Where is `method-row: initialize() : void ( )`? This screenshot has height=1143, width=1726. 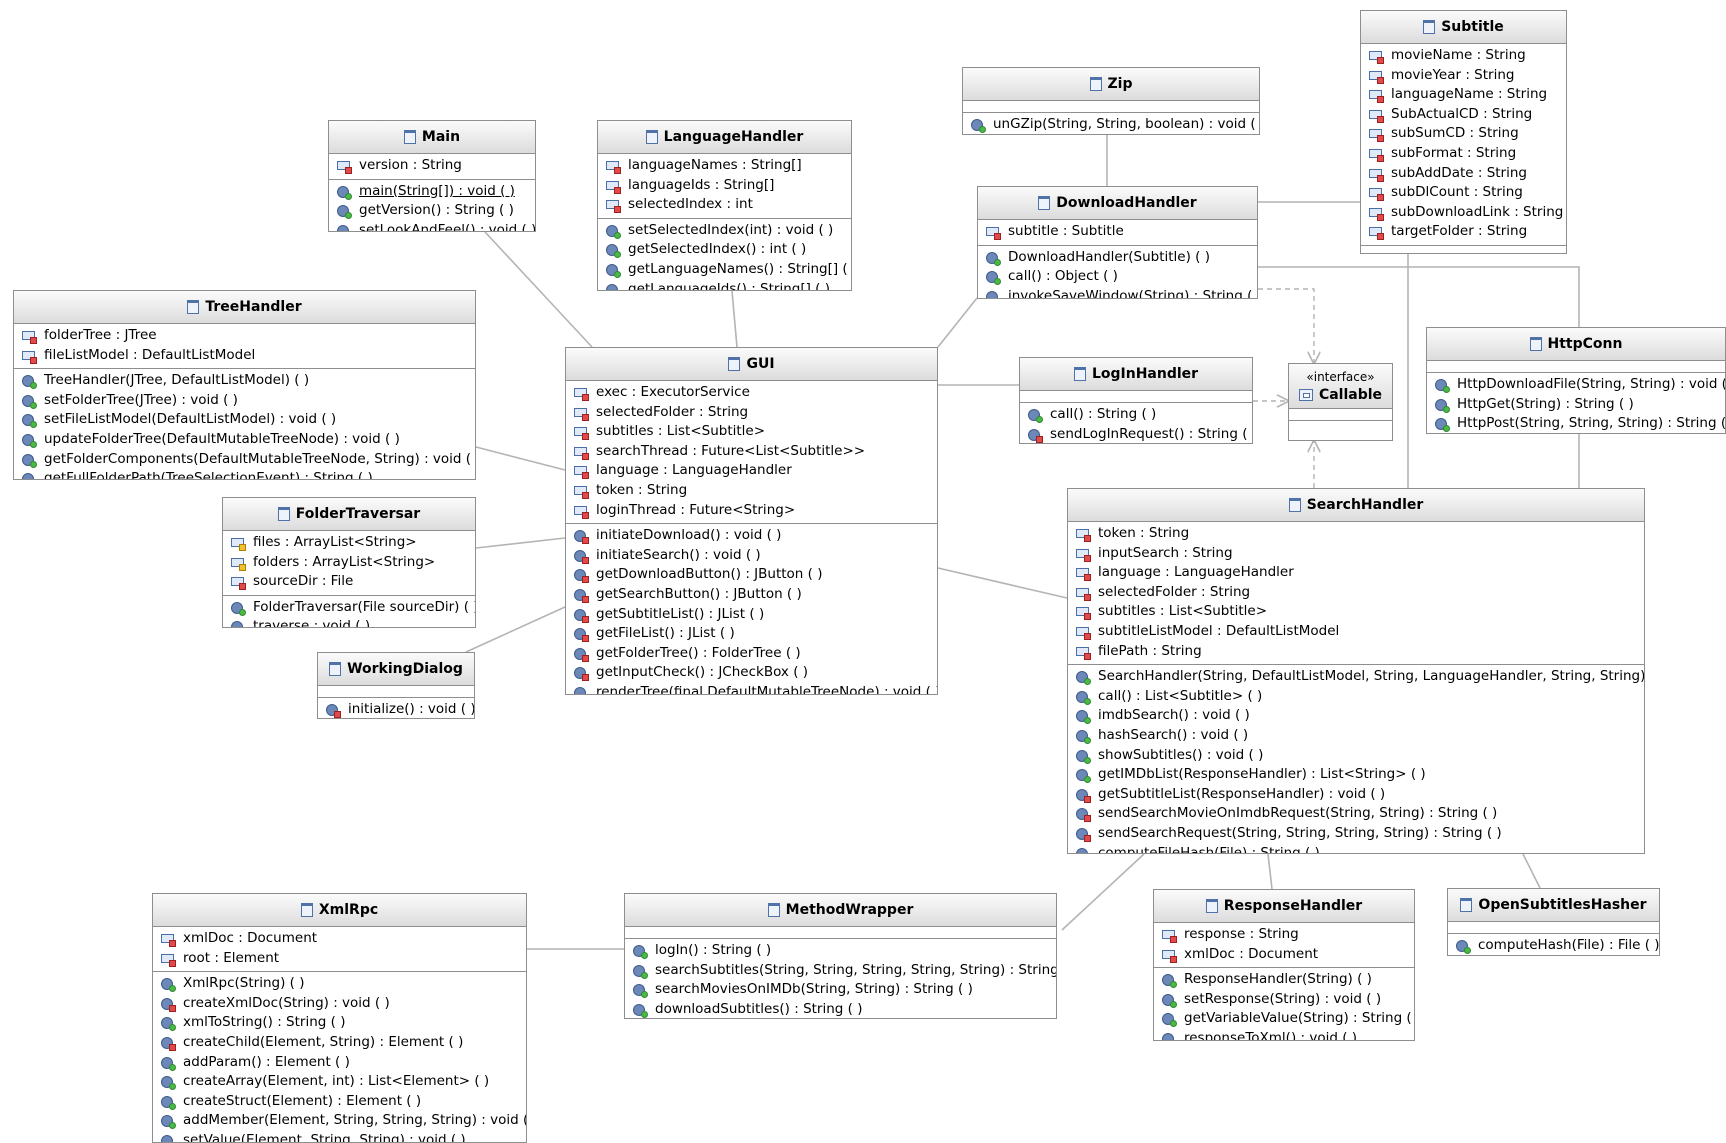
method-row: initialize() : void ( ) is located at coordinates (396, 709).